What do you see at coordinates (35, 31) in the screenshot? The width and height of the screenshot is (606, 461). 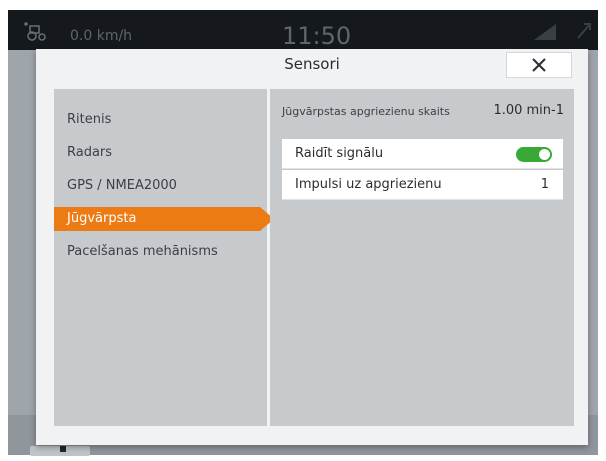 I see `tractor-icon` at bounding box center [35, 31].